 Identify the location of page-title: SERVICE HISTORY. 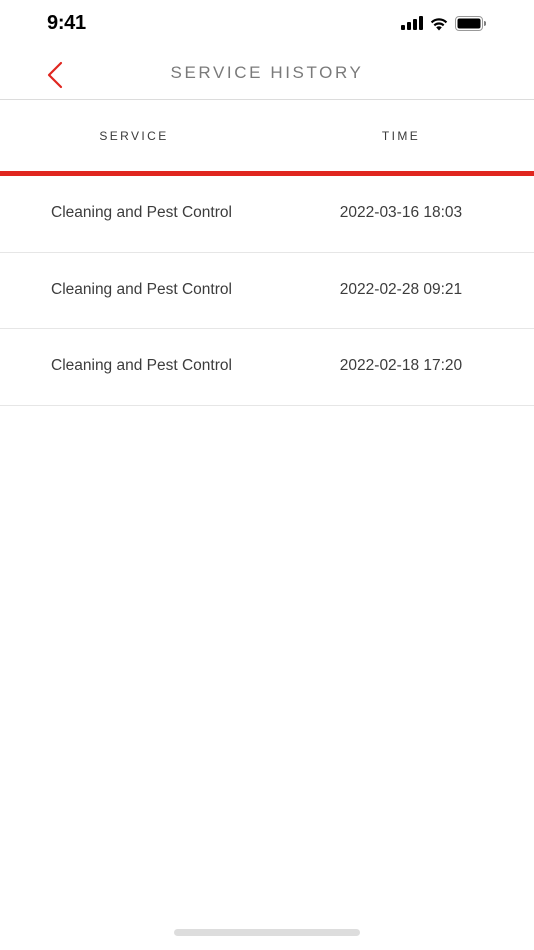
(267, 72).